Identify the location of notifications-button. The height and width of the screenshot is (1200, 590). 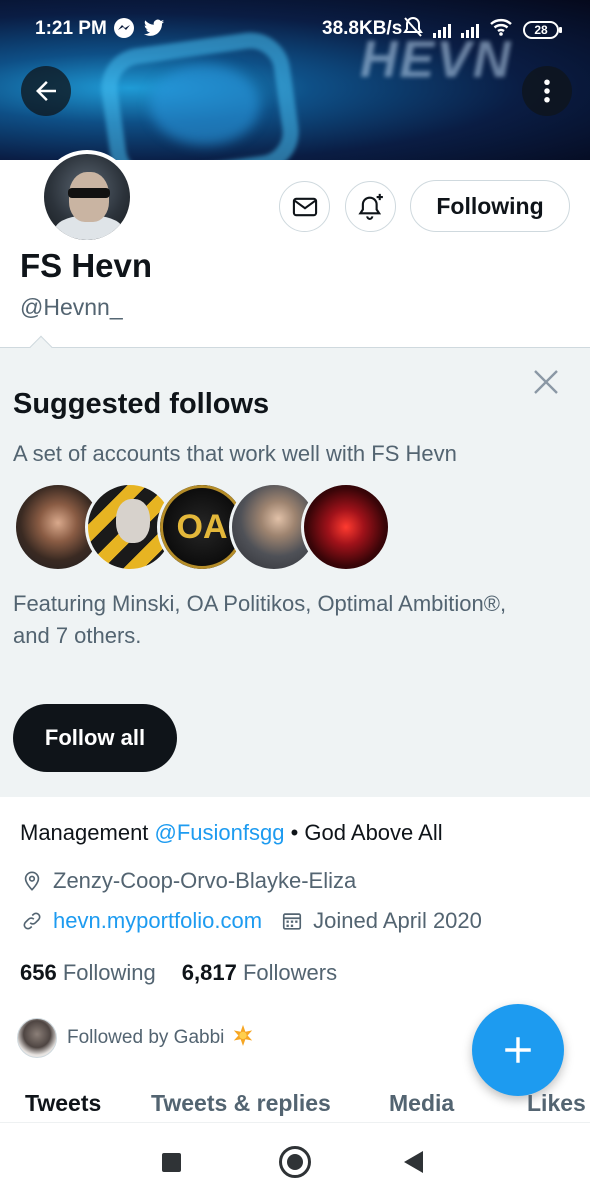
(370, 206).